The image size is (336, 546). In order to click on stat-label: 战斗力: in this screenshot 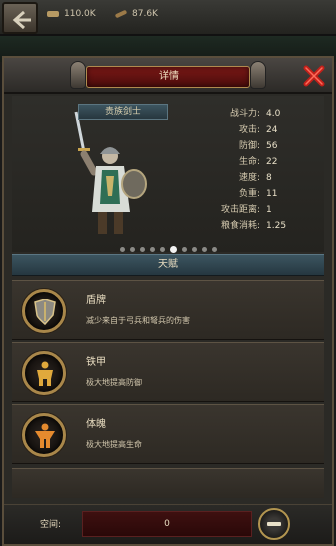, I will do `click(244, 114)`.